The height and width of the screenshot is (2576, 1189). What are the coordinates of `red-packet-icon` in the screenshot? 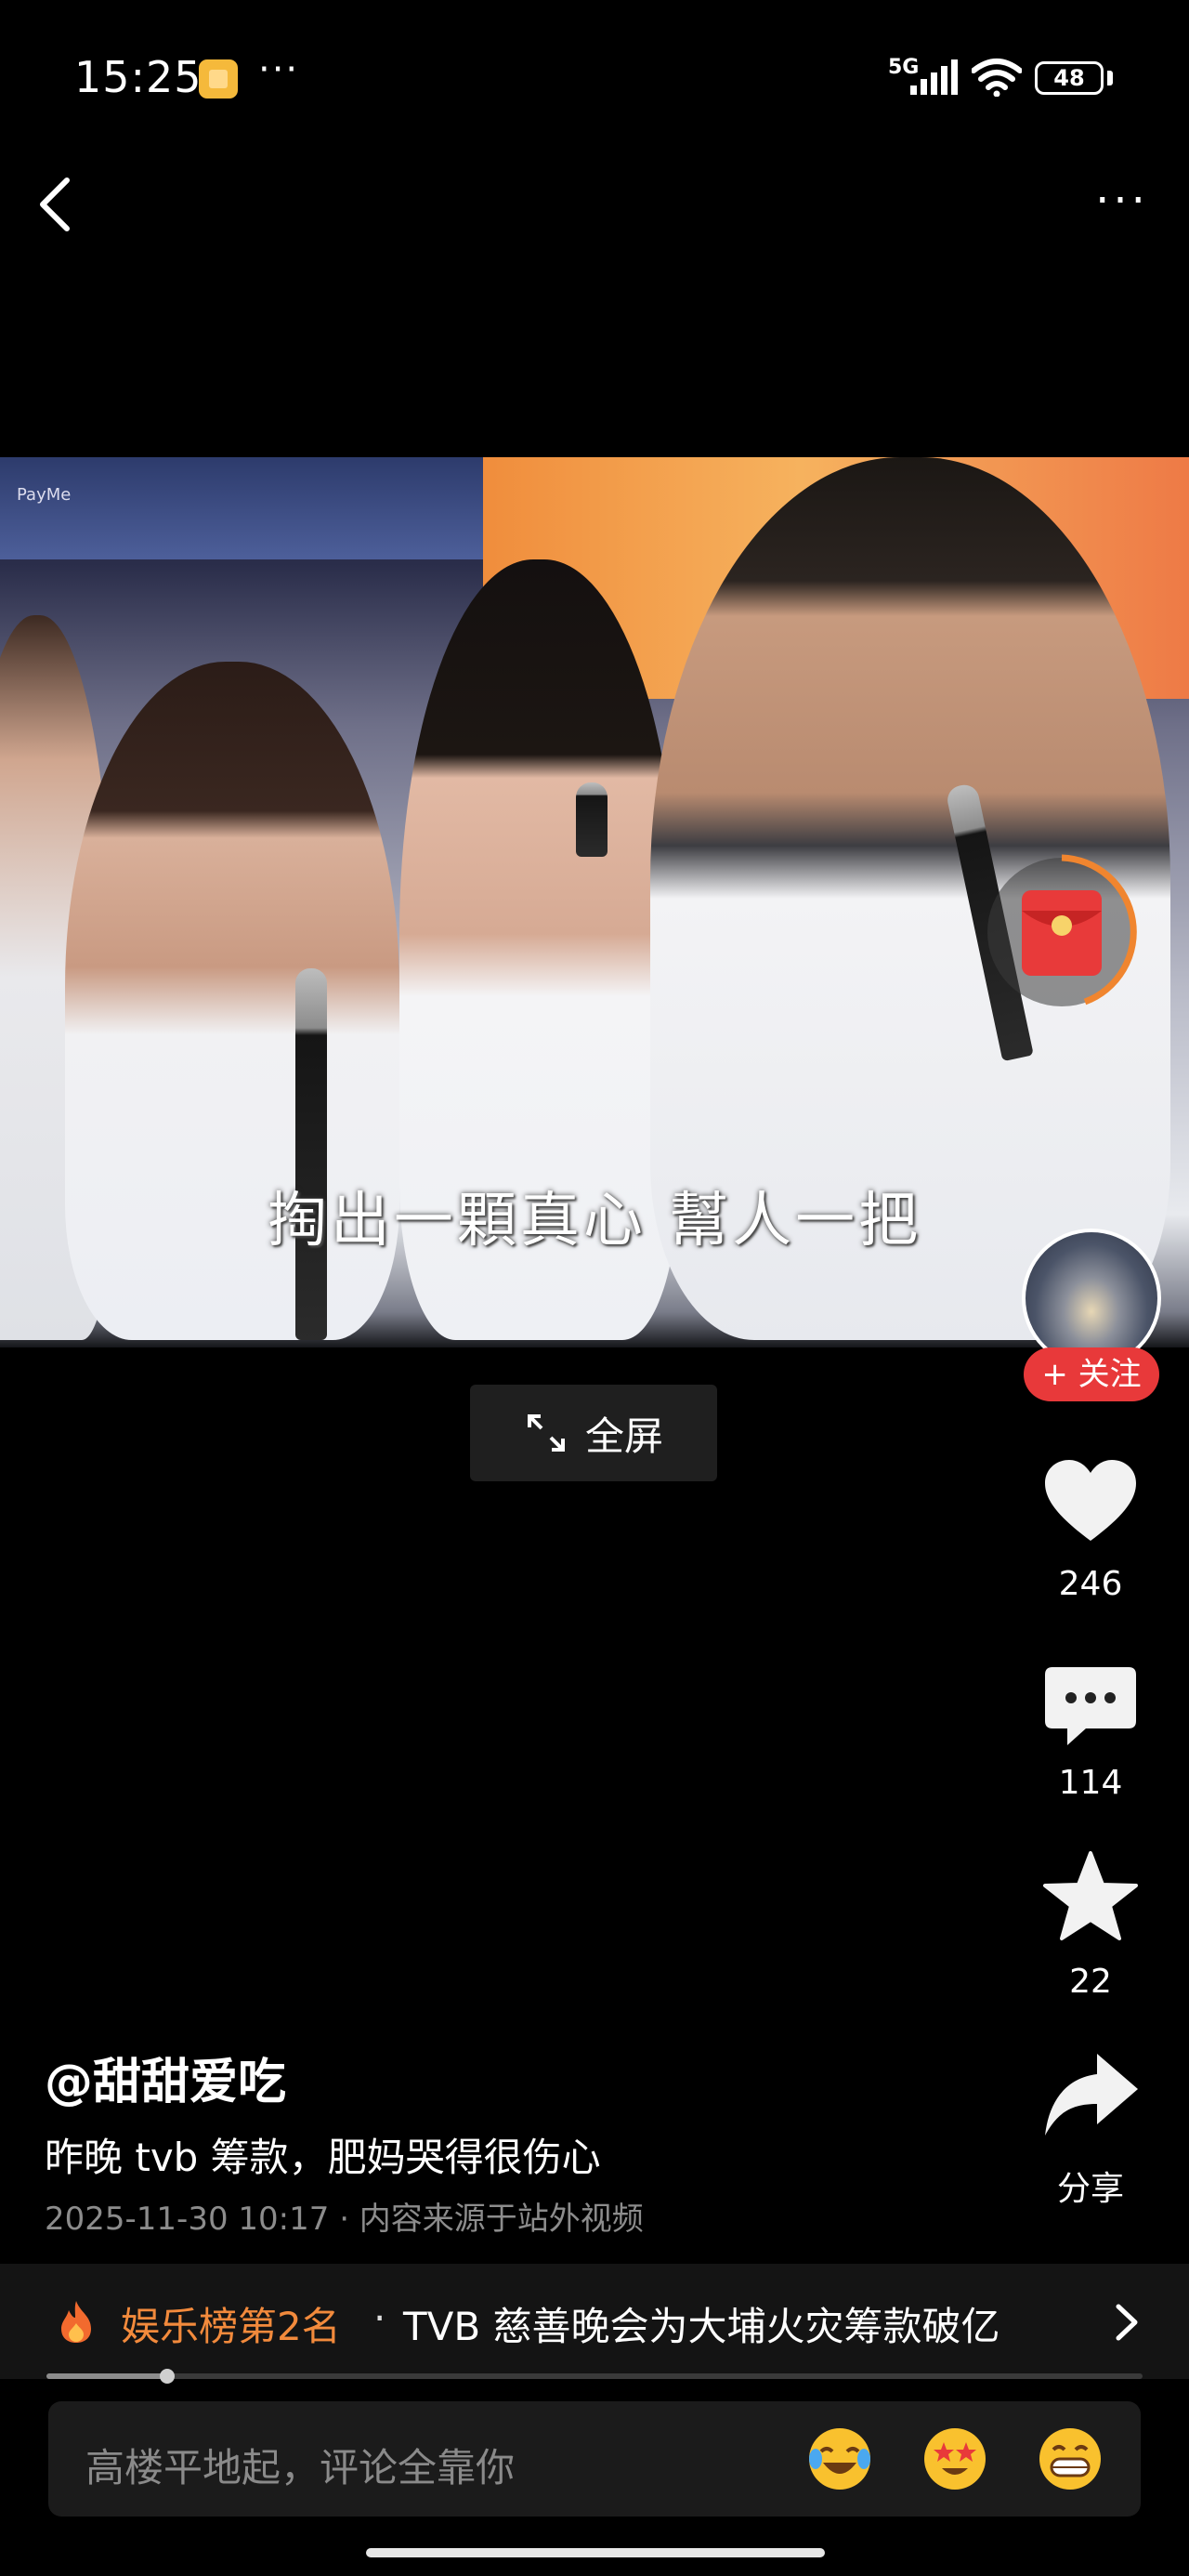 It's located at (1062, 932).